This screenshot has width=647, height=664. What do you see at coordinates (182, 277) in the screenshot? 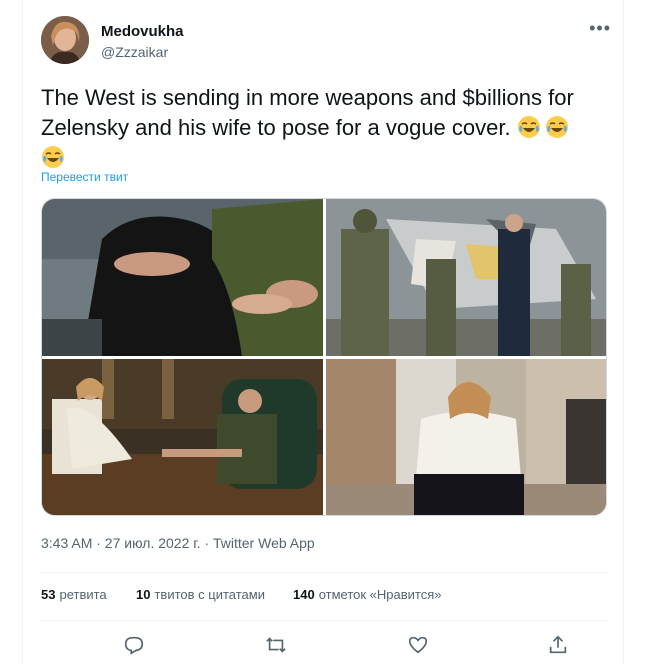
I see `embrace-photo` at bounding box center [182, 277].